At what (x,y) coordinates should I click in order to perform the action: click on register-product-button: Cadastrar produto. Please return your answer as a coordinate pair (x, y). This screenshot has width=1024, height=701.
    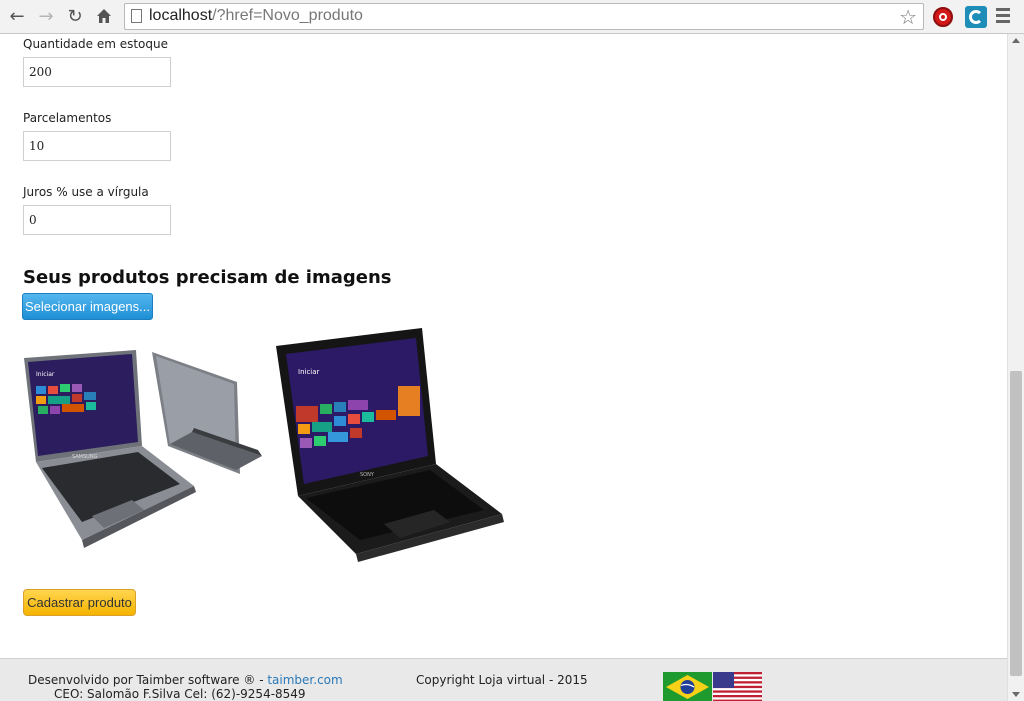
    Looking at the image, I should click on (79, 602).